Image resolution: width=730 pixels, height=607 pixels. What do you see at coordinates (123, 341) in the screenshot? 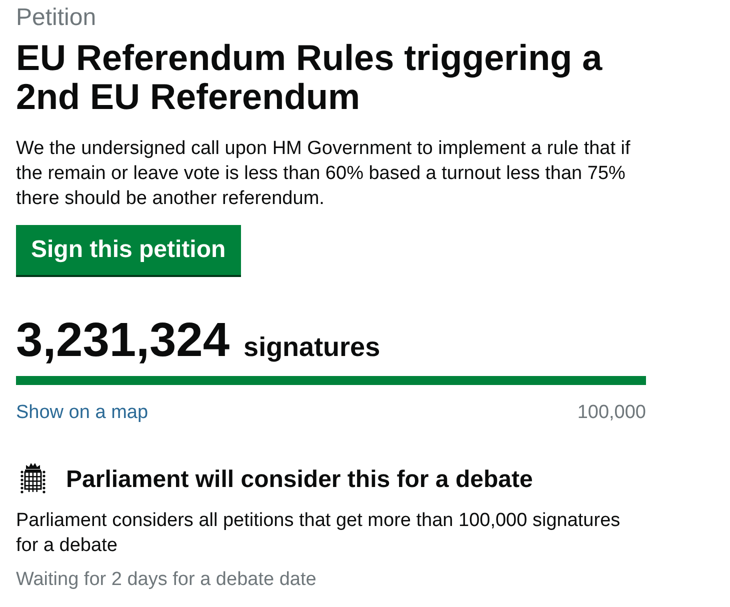
I see `signature-count: 3,231,324` at bounding box center [123, 341].